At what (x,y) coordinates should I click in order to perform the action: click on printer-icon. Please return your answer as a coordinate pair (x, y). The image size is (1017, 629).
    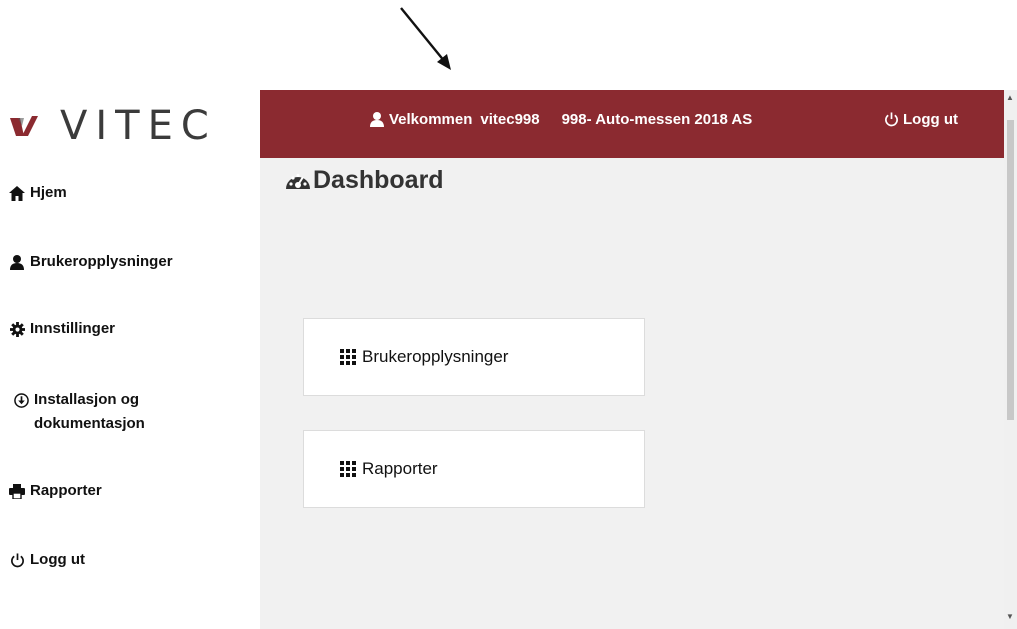
    Looking at the image, I should click on (17, 491).